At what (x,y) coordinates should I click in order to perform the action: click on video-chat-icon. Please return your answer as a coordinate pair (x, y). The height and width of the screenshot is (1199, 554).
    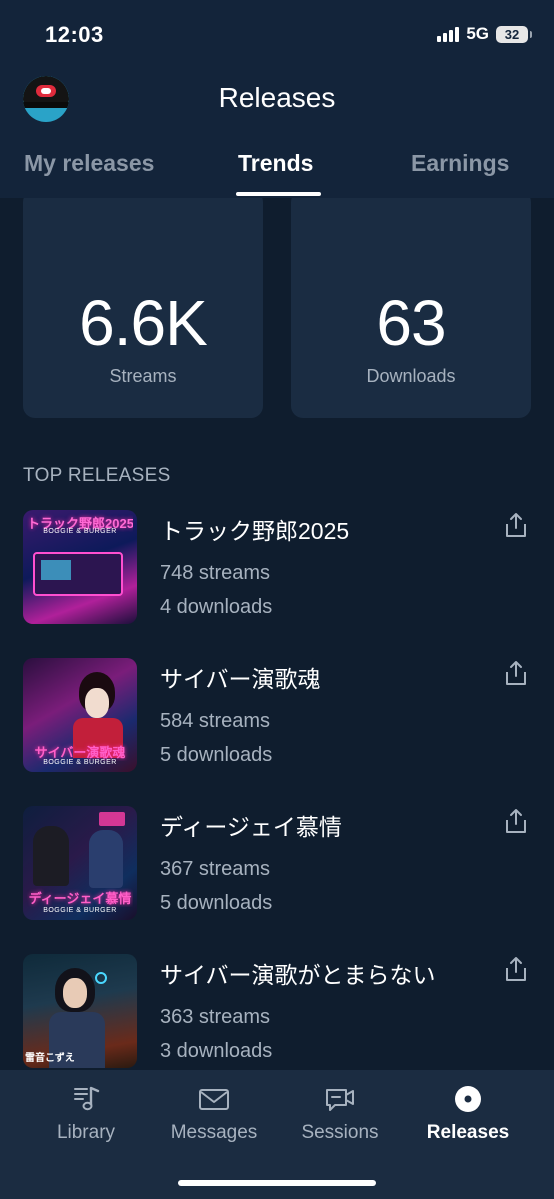
    Looking at the image, I should click on (340, 1100).